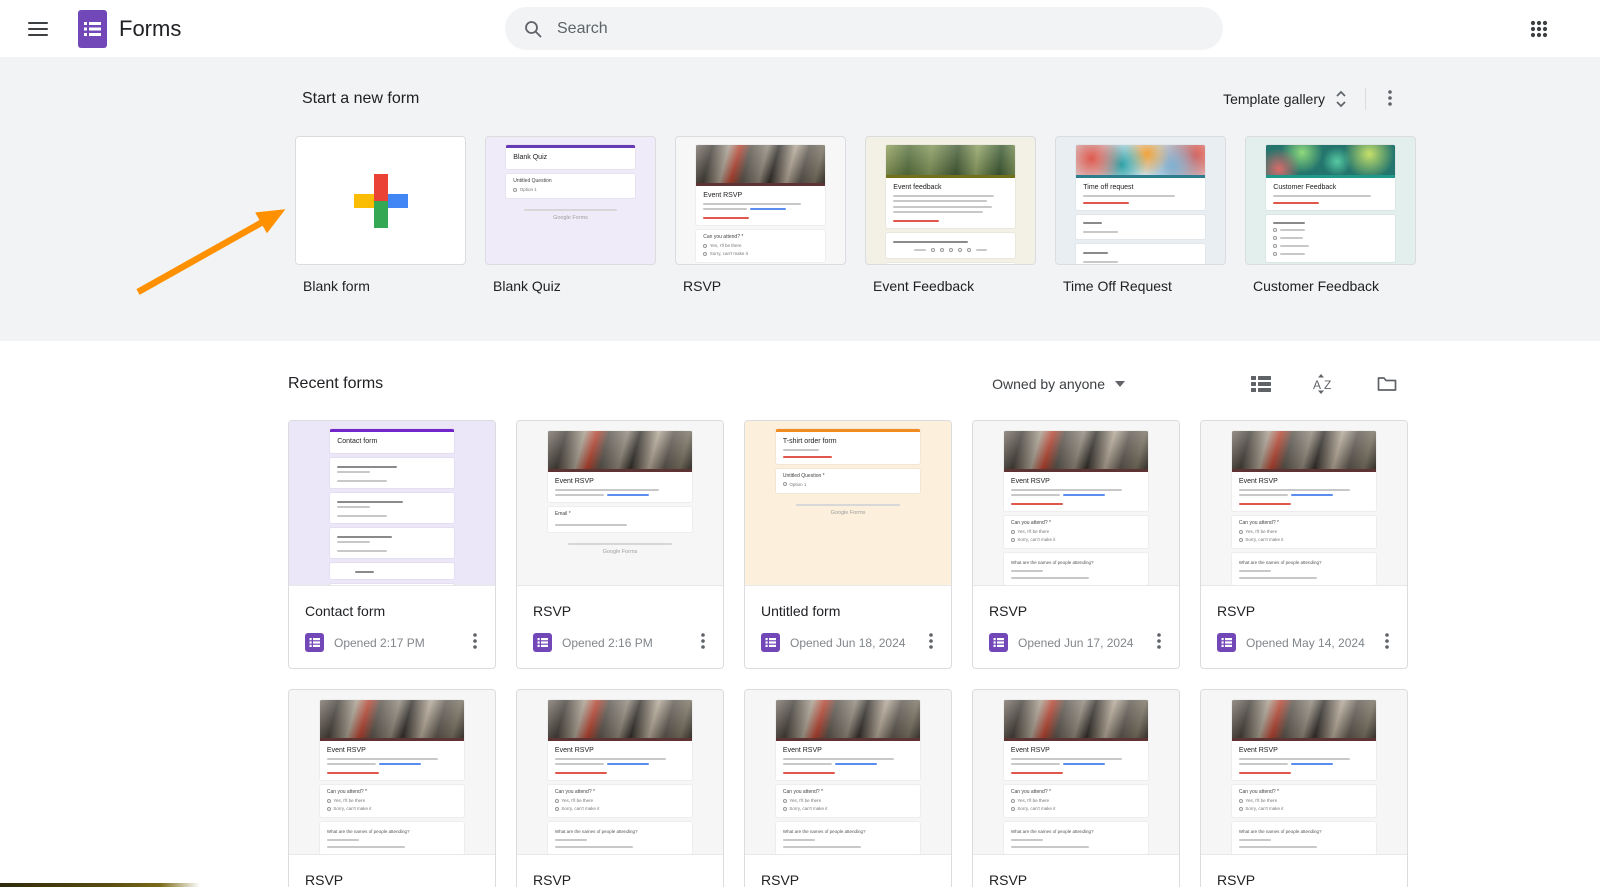  What do you see at coordinates (100, 885) in the screenshot?
I see `screenshot-artifact` at bounding box center [100, 885].